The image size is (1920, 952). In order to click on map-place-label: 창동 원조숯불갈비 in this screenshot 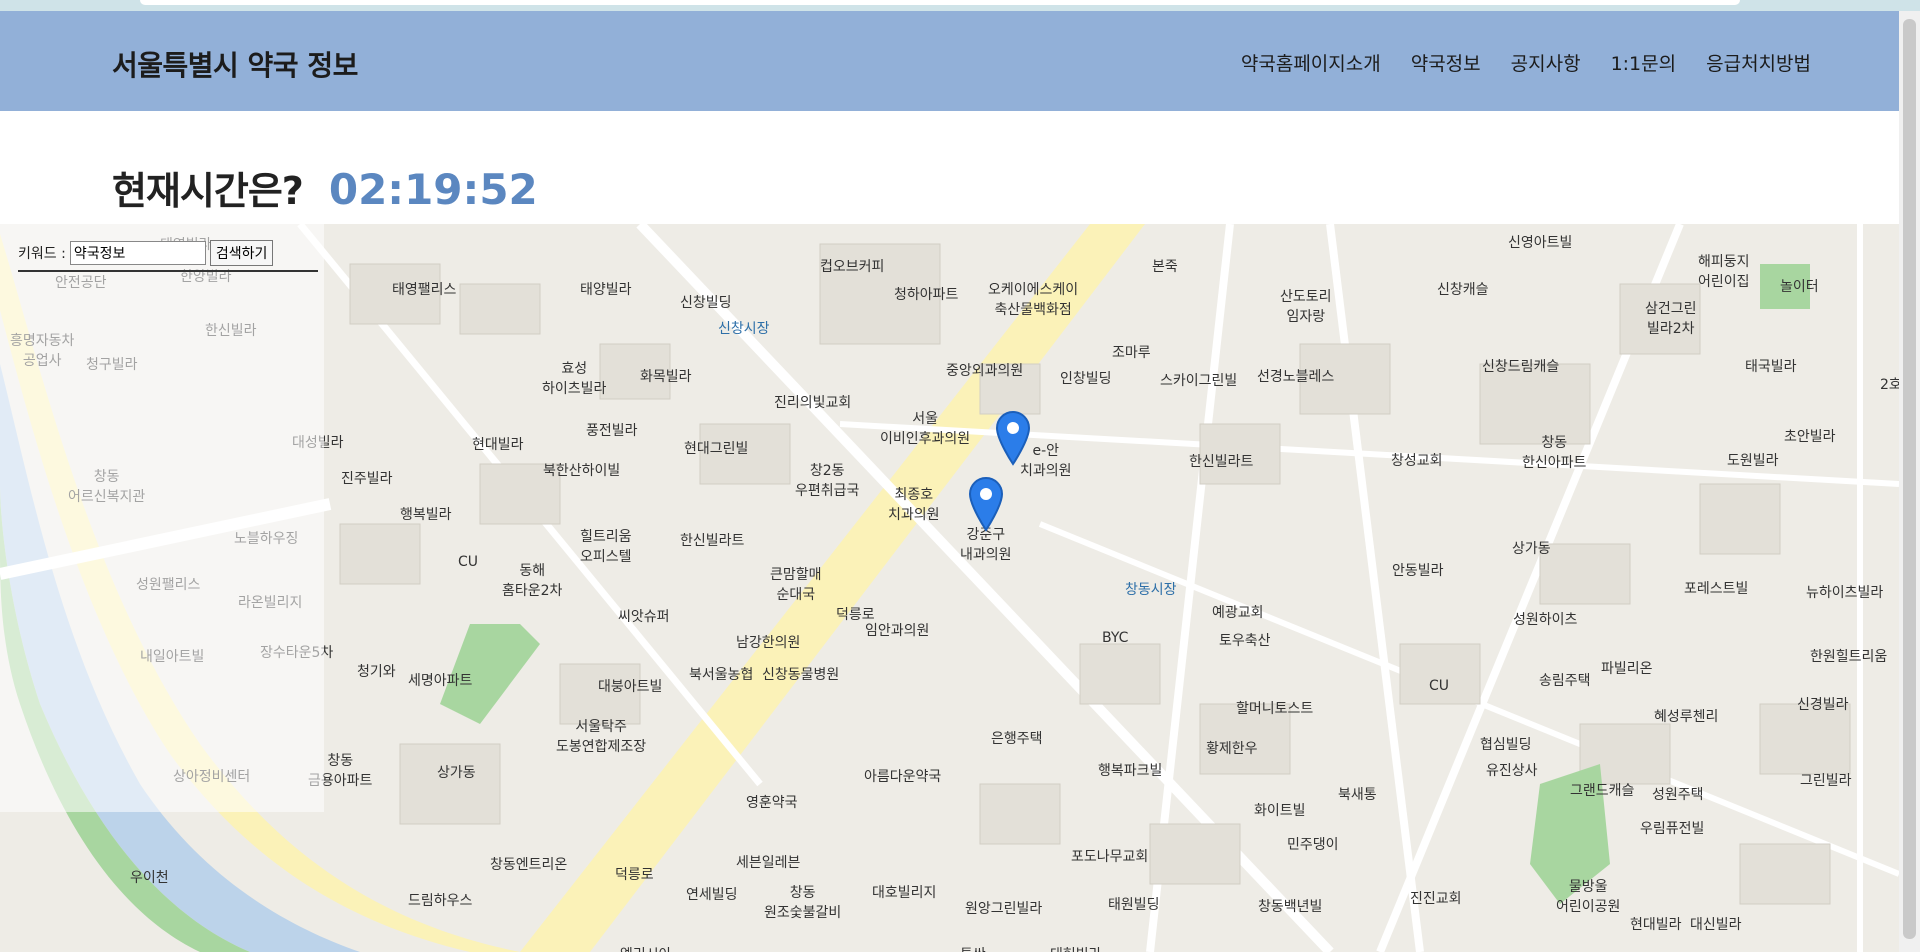, I will do `click(803, 903)`.